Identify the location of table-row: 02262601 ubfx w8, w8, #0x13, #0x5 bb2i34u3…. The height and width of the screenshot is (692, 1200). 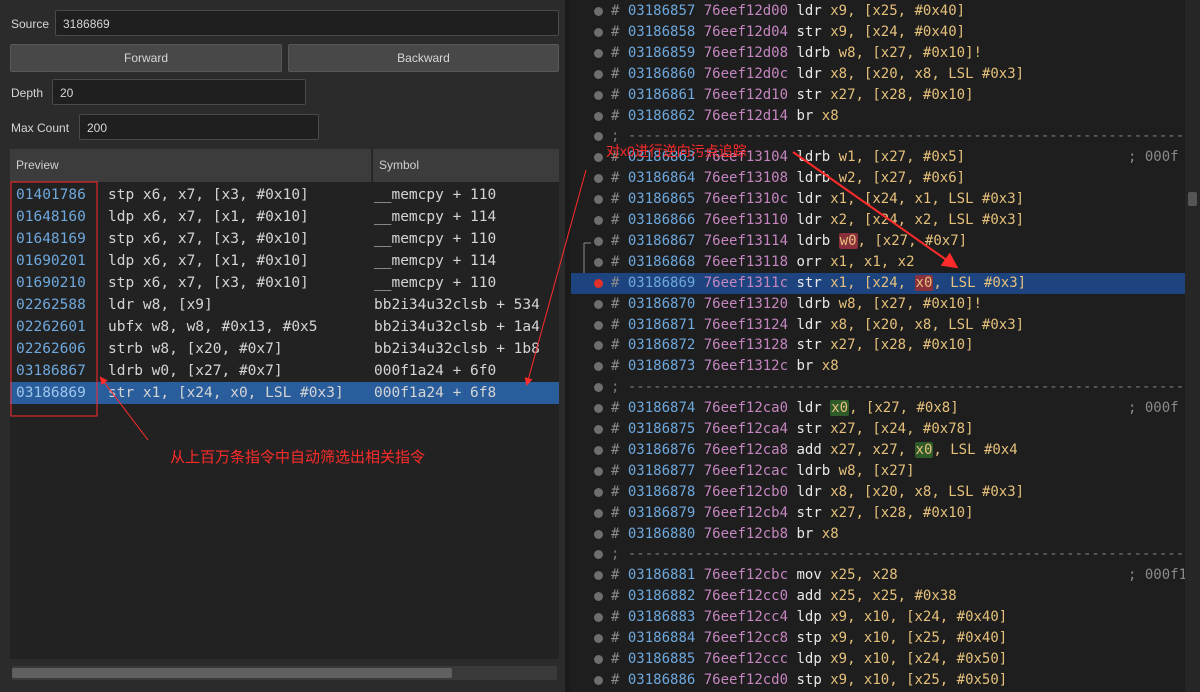
(284, 327).